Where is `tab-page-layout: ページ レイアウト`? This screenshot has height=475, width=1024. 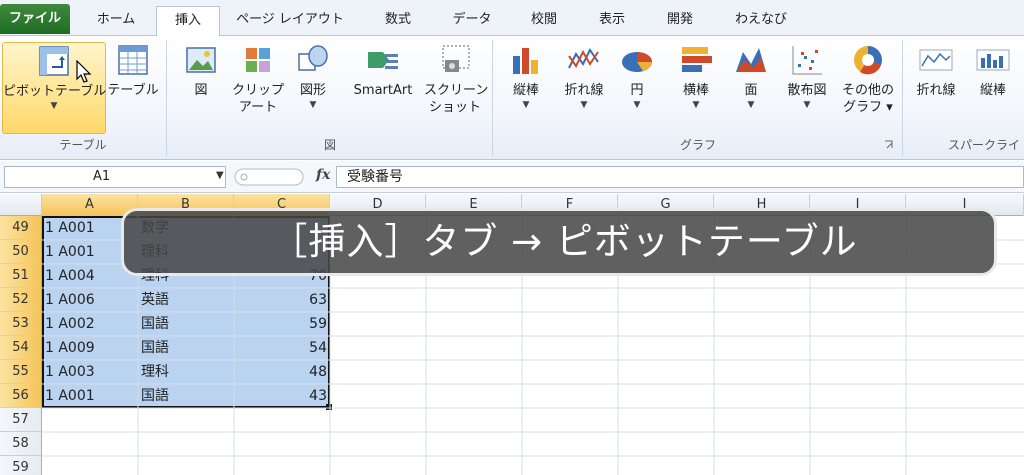
tab-page-layout: ページ レイアウト is located at coordinates (290, 21).